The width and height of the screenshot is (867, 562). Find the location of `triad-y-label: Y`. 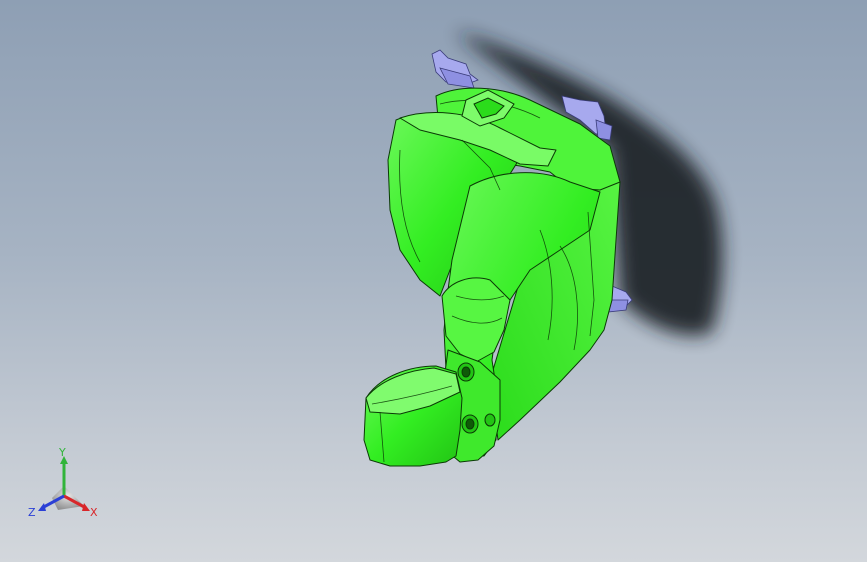

triad-y-label: Y is located at coordinates (62, 453).